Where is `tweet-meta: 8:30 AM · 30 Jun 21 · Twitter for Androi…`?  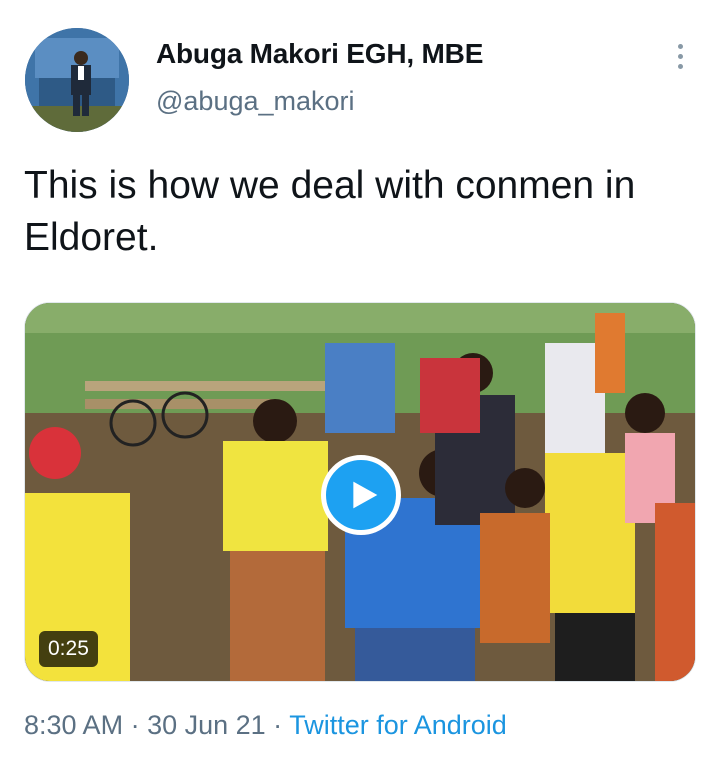 tweet-meta: 8:30 AM · 30 Jun 21 · Twitter for Androi… is located at coordinates (265, 725).